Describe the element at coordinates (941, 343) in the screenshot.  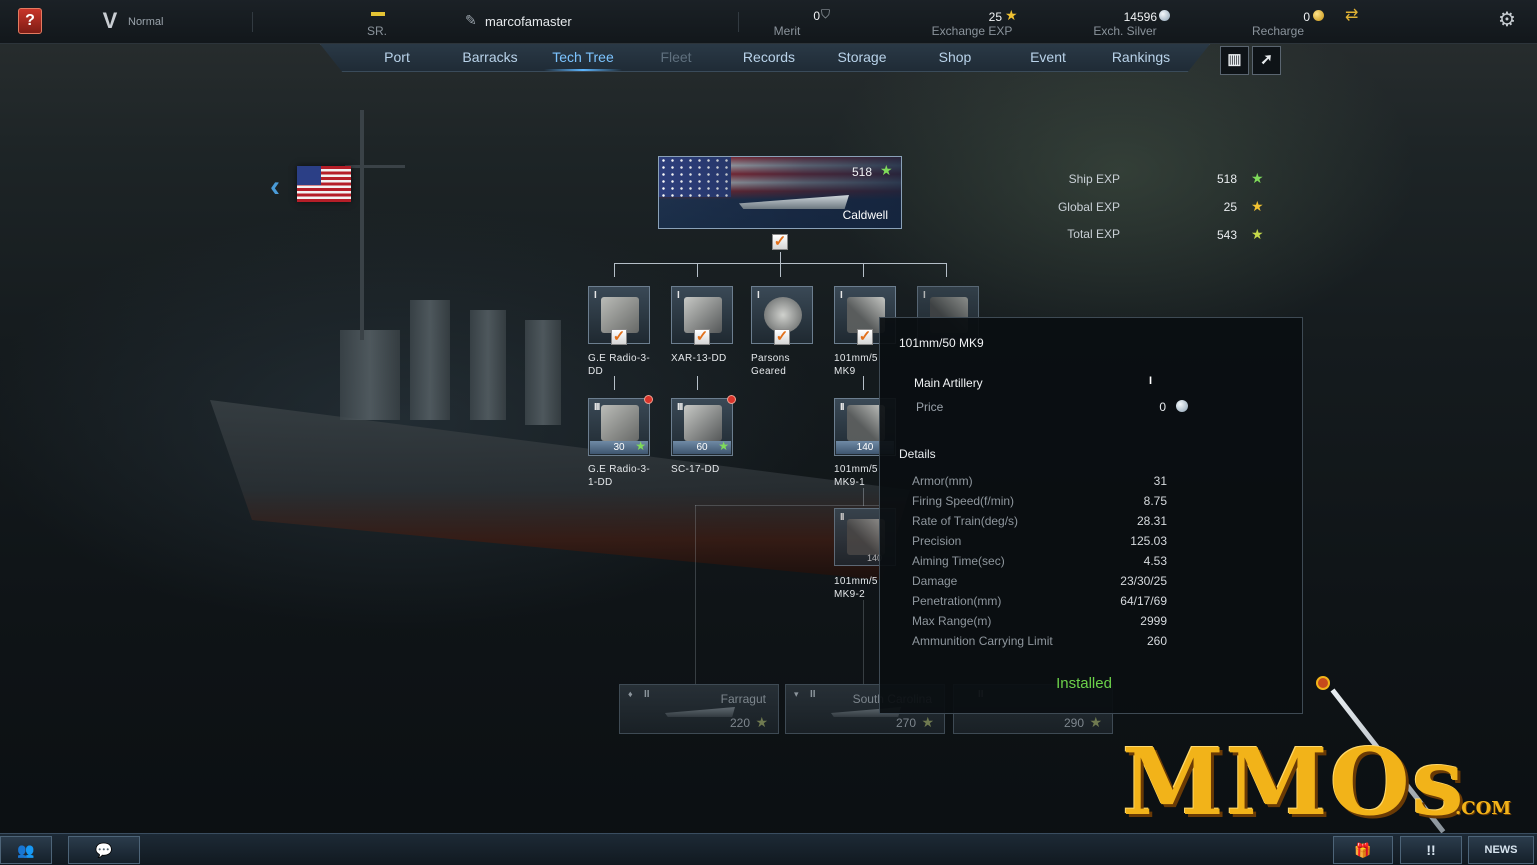
I see `tooltip-title: 101mm/50 MK9` at that location.